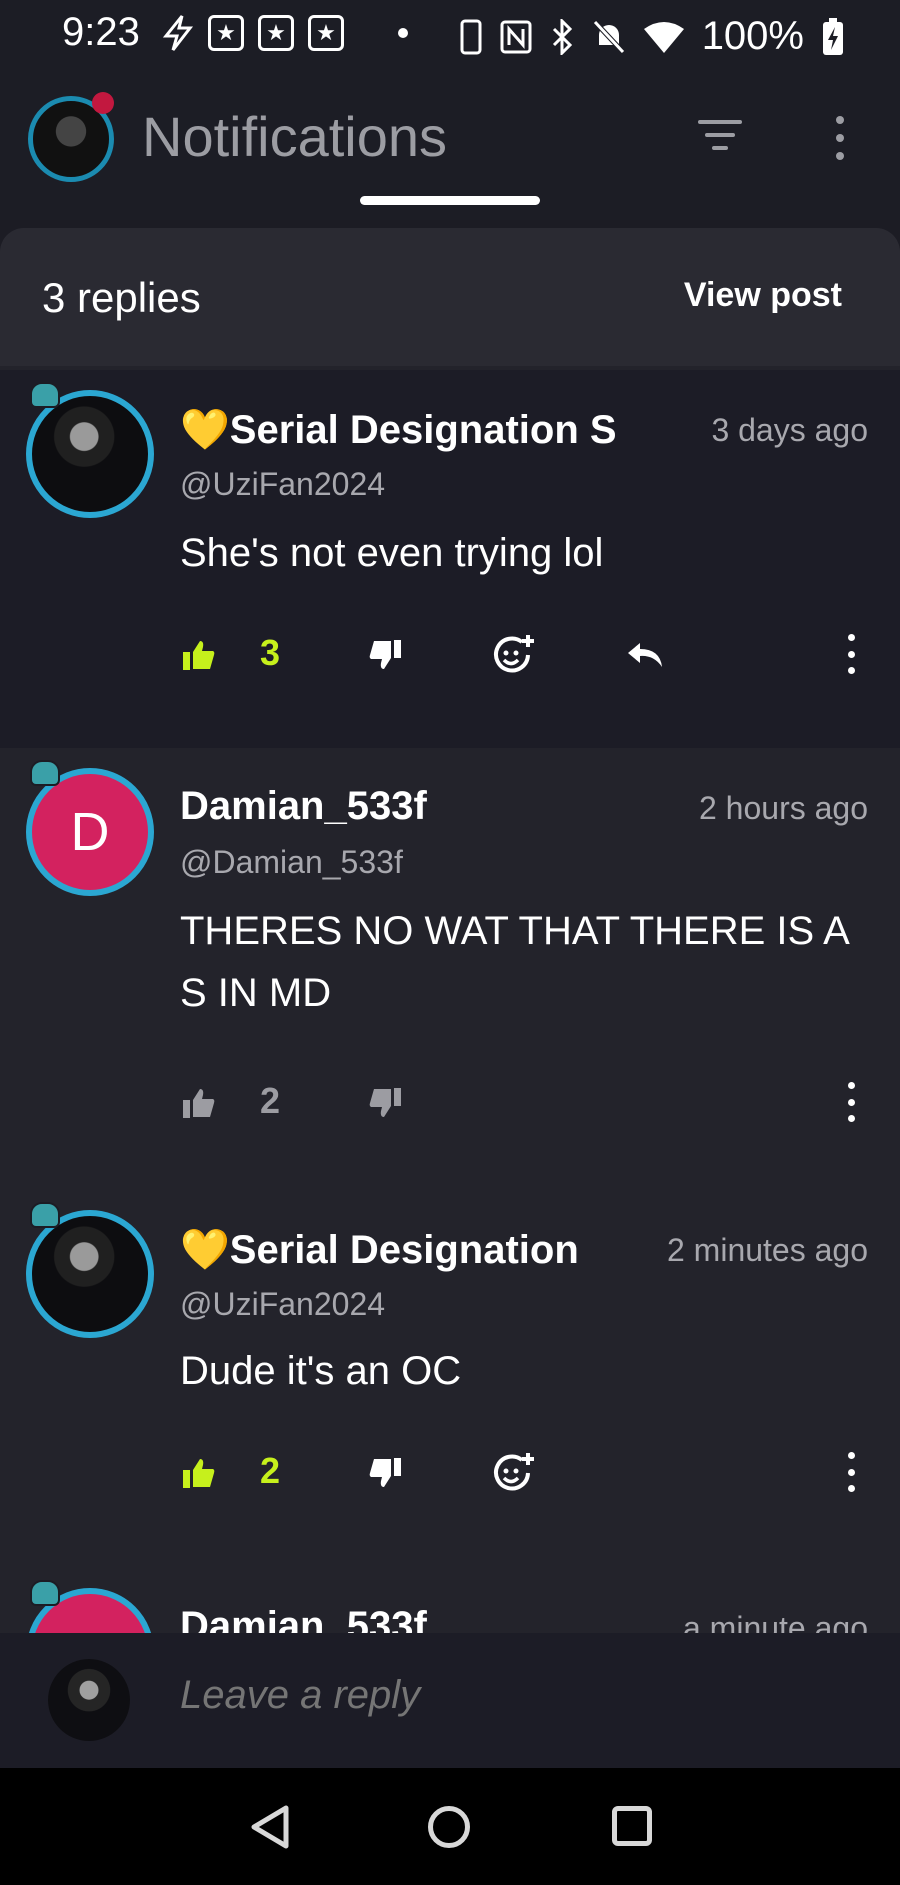 The width and height of the screenshot is (900, 1885). I want to click on status-system-icons: 100%, so click(652, 36).